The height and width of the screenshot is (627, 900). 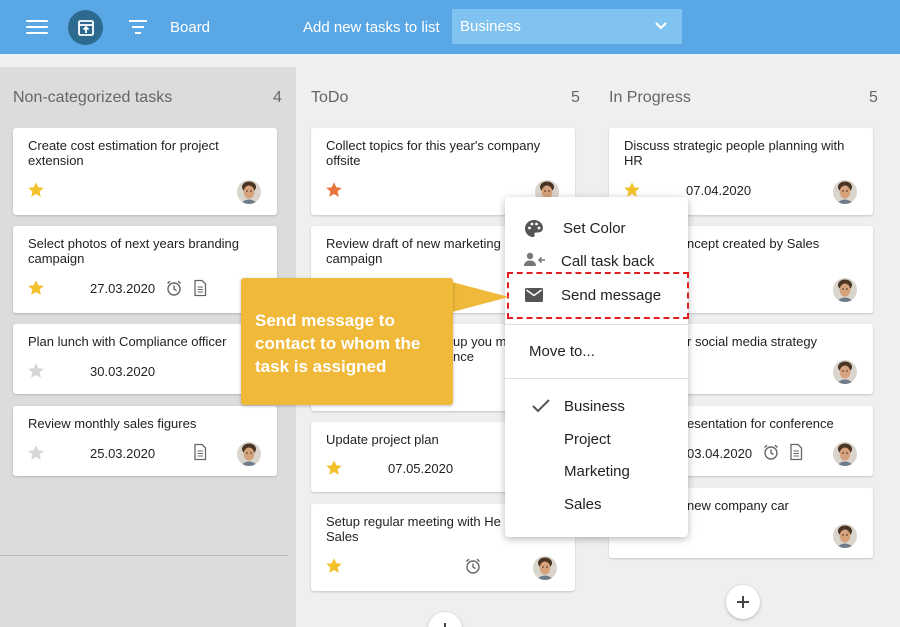 I want to click on board-icon, so click(x=85, y=27).